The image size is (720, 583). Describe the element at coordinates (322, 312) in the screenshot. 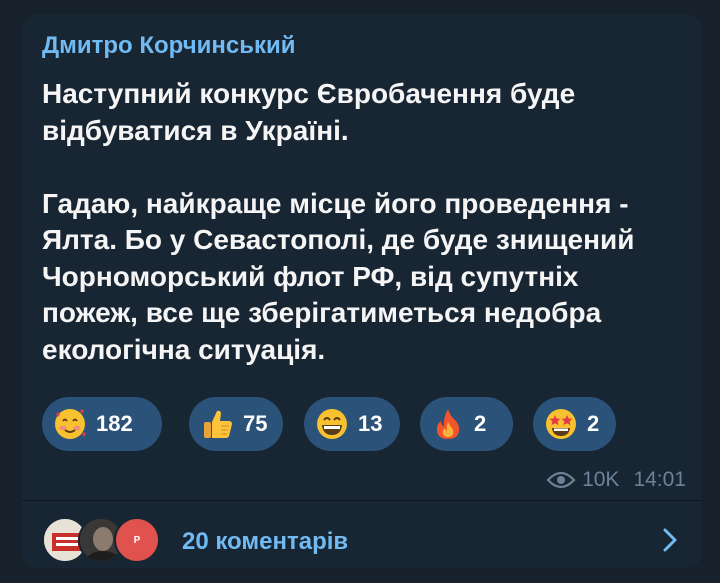

I see `post-line: пожеж, все ще зберігатиметься недобра` at that location.